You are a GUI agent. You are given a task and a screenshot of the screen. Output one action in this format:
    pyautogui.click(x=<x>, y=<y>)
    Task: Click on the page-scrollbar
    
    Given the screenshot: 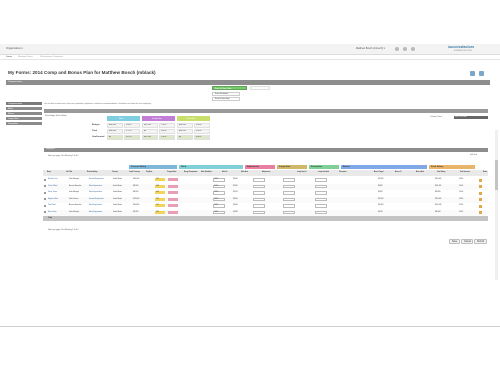 What is the action you would take?
    pyautogui.click(x=496, y=205)
    